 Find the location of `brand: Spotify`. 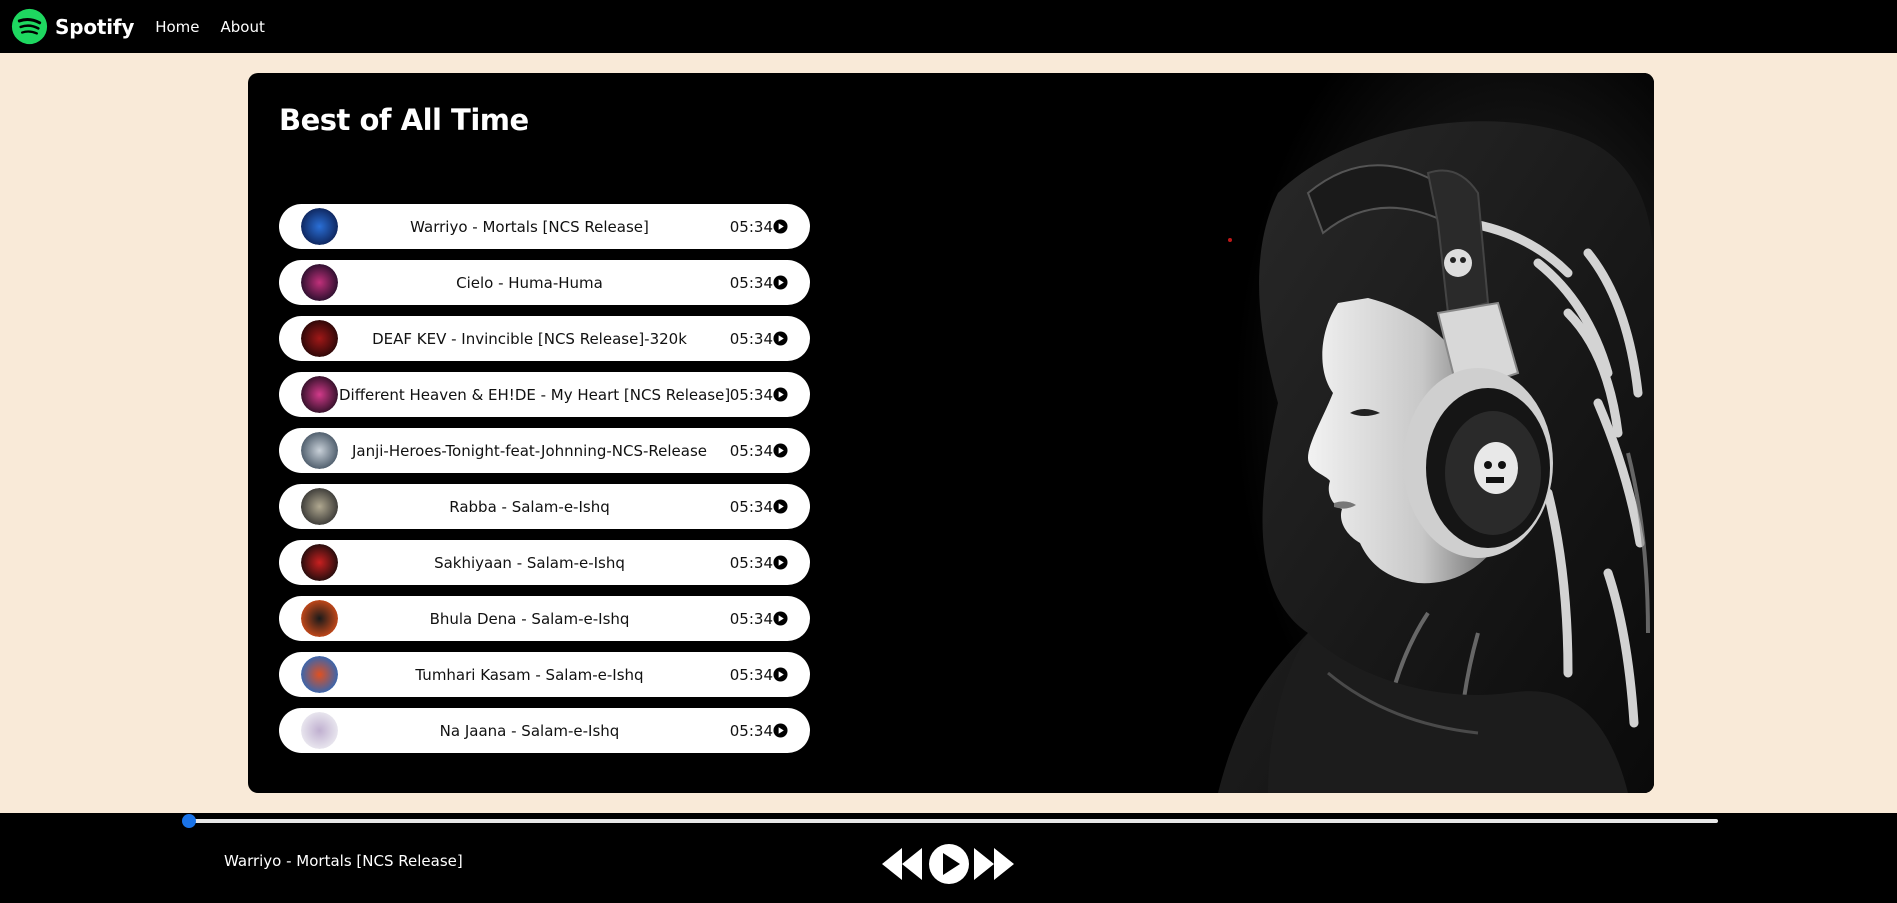

brand: Spotify is located at coordinates (72, 26).